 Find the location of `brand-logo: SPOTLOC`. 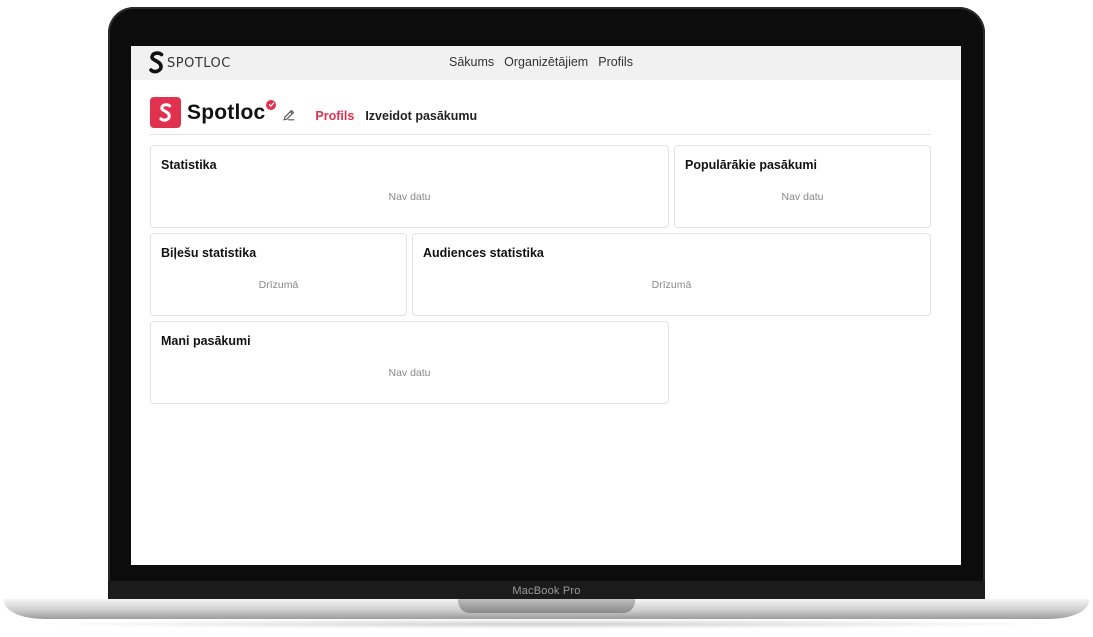

brand-logo: SPOTLOC is located at coordinates (190, 63).